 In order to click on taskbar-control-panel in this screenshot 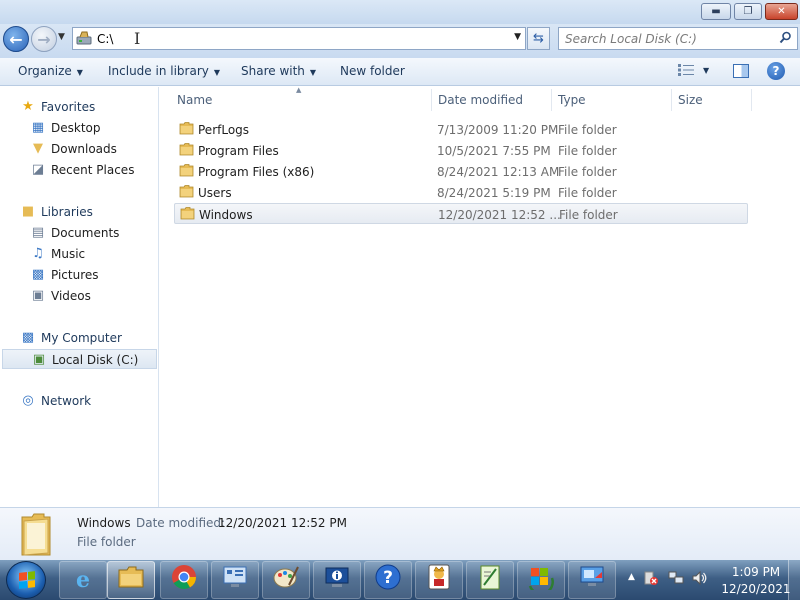, I will do `click(235, 580)`.